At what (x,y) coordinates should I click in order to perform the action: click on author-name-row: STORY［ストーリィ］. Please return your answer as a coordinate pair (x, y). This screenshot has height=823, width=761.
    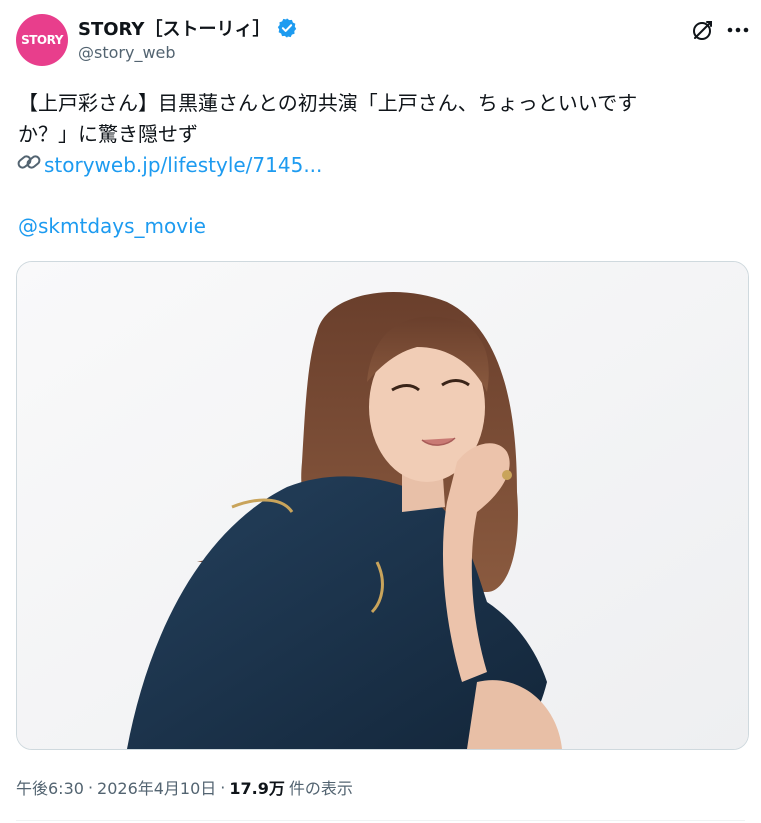
    Looking at the image, I should click on (188, 28).